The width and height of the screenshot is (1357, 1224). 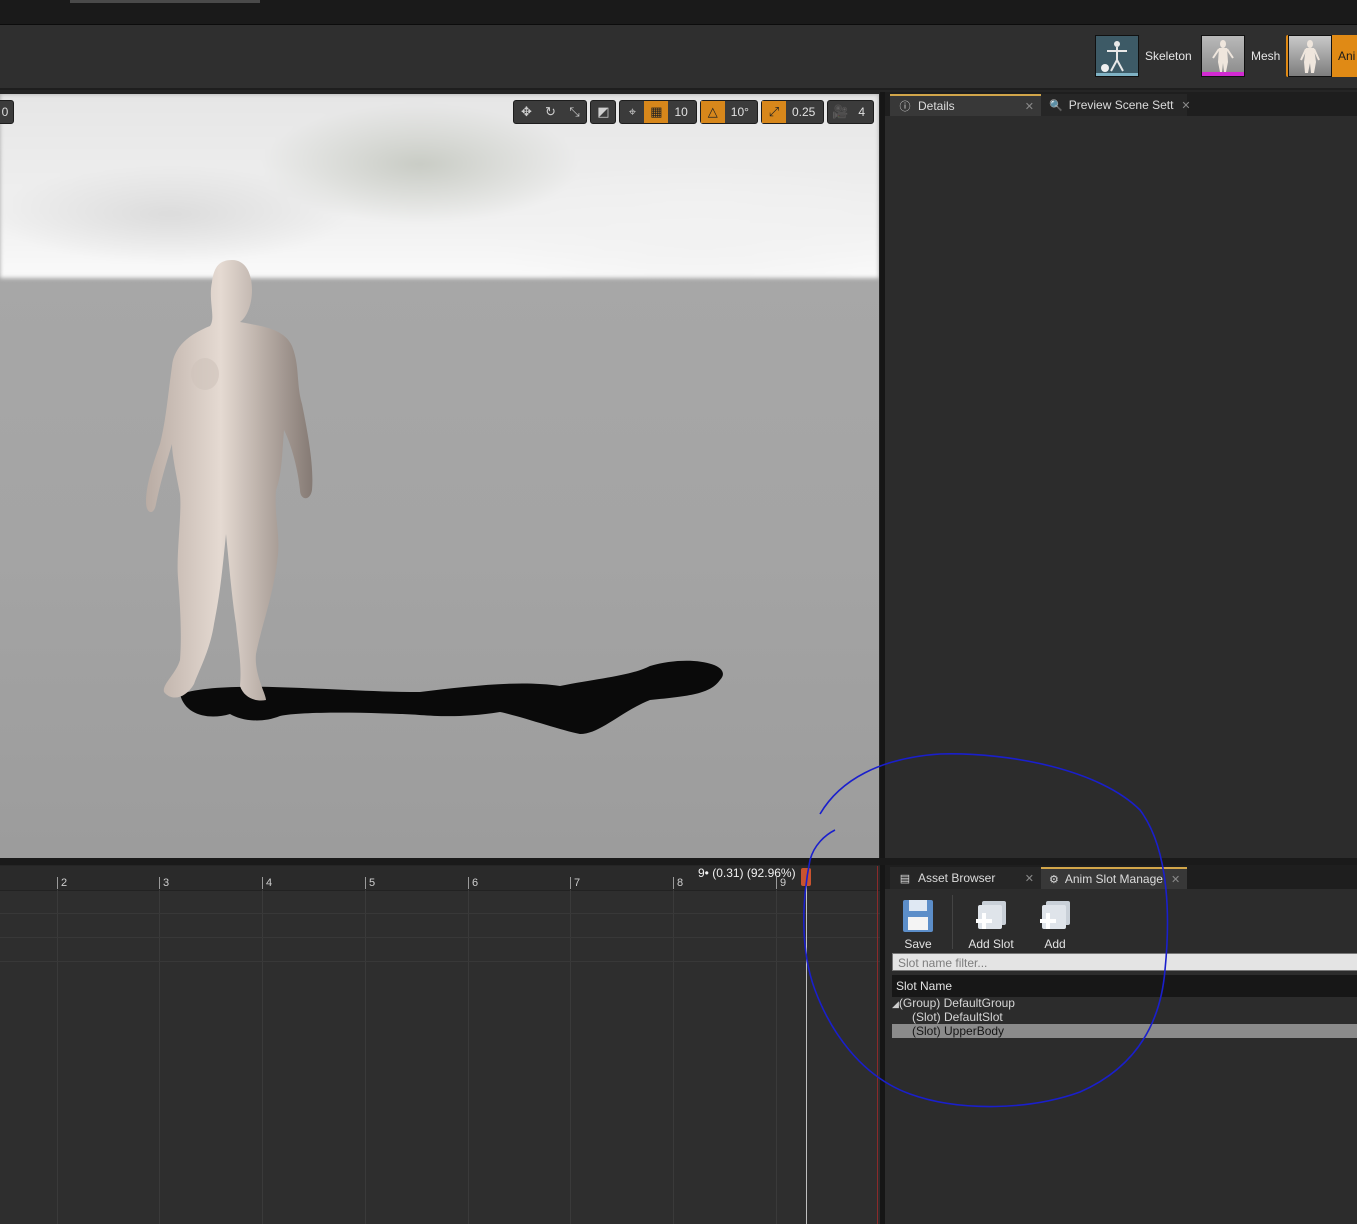 What do you see at coordinates (1266, 56) in the screenshot?
I see `mode-mesh-label: Mesh` at bounding box center [1266, 56].